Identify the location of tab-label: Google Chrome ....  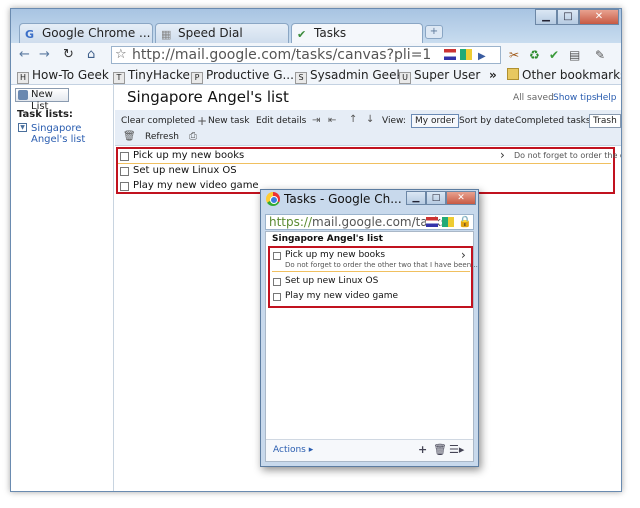
(96, 33).